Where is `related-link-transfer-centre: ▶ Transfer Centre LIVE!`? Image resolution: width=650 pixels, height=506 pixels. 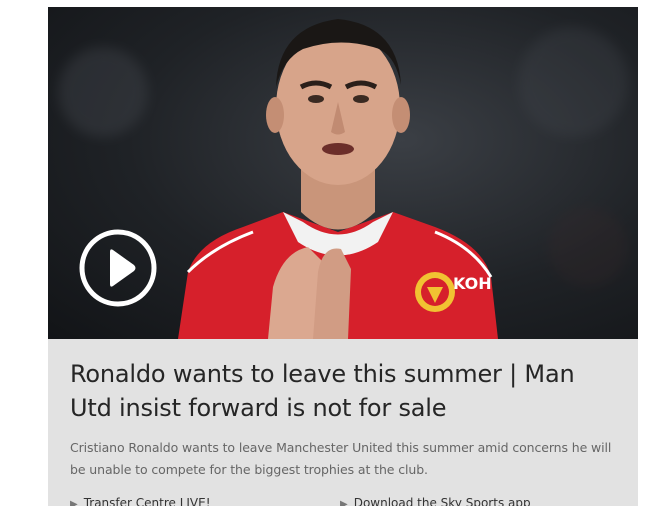
related-link-transfer-centre: ▶ Transfer Centre LIVE! is located at coordinates (140, 501).